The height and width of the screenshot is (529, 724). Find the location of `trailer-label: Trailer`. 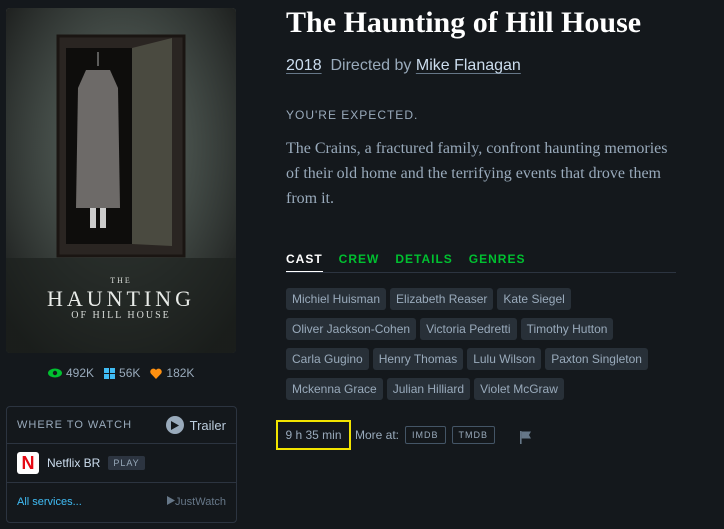

trailer-label: Trailer is located at coordinates (207, 425).